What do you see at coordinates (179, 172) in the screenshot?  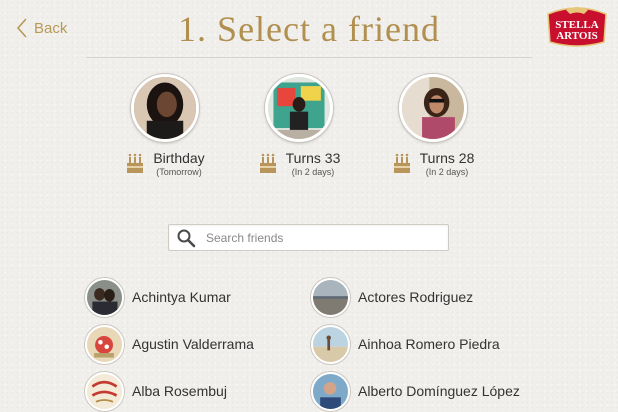 I see `featured-when: (Tomorrow)` at bounding box center [179, 172].